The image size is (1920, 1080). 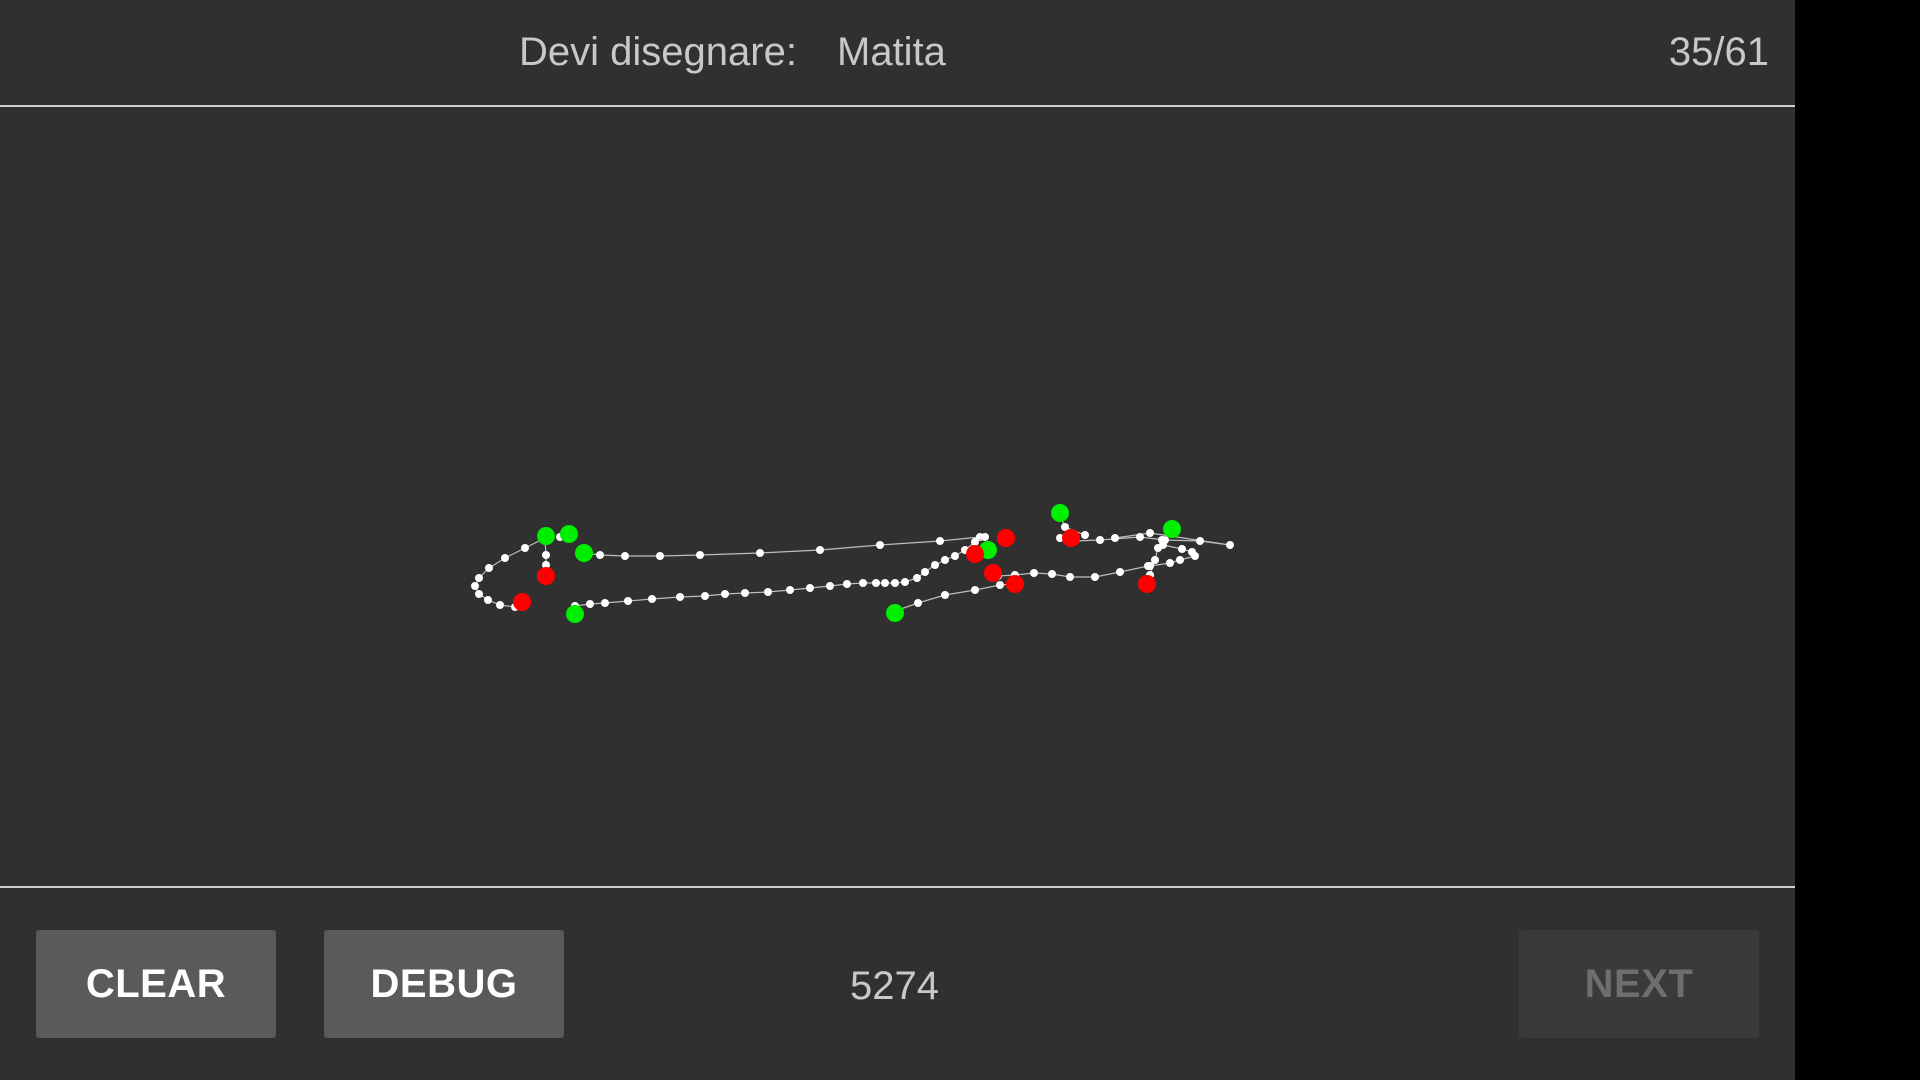 What do you see at coordinates (1718, 52) in the screenshot?
I see `progress-counter: 35/61` at bounding box center [1718, 52].